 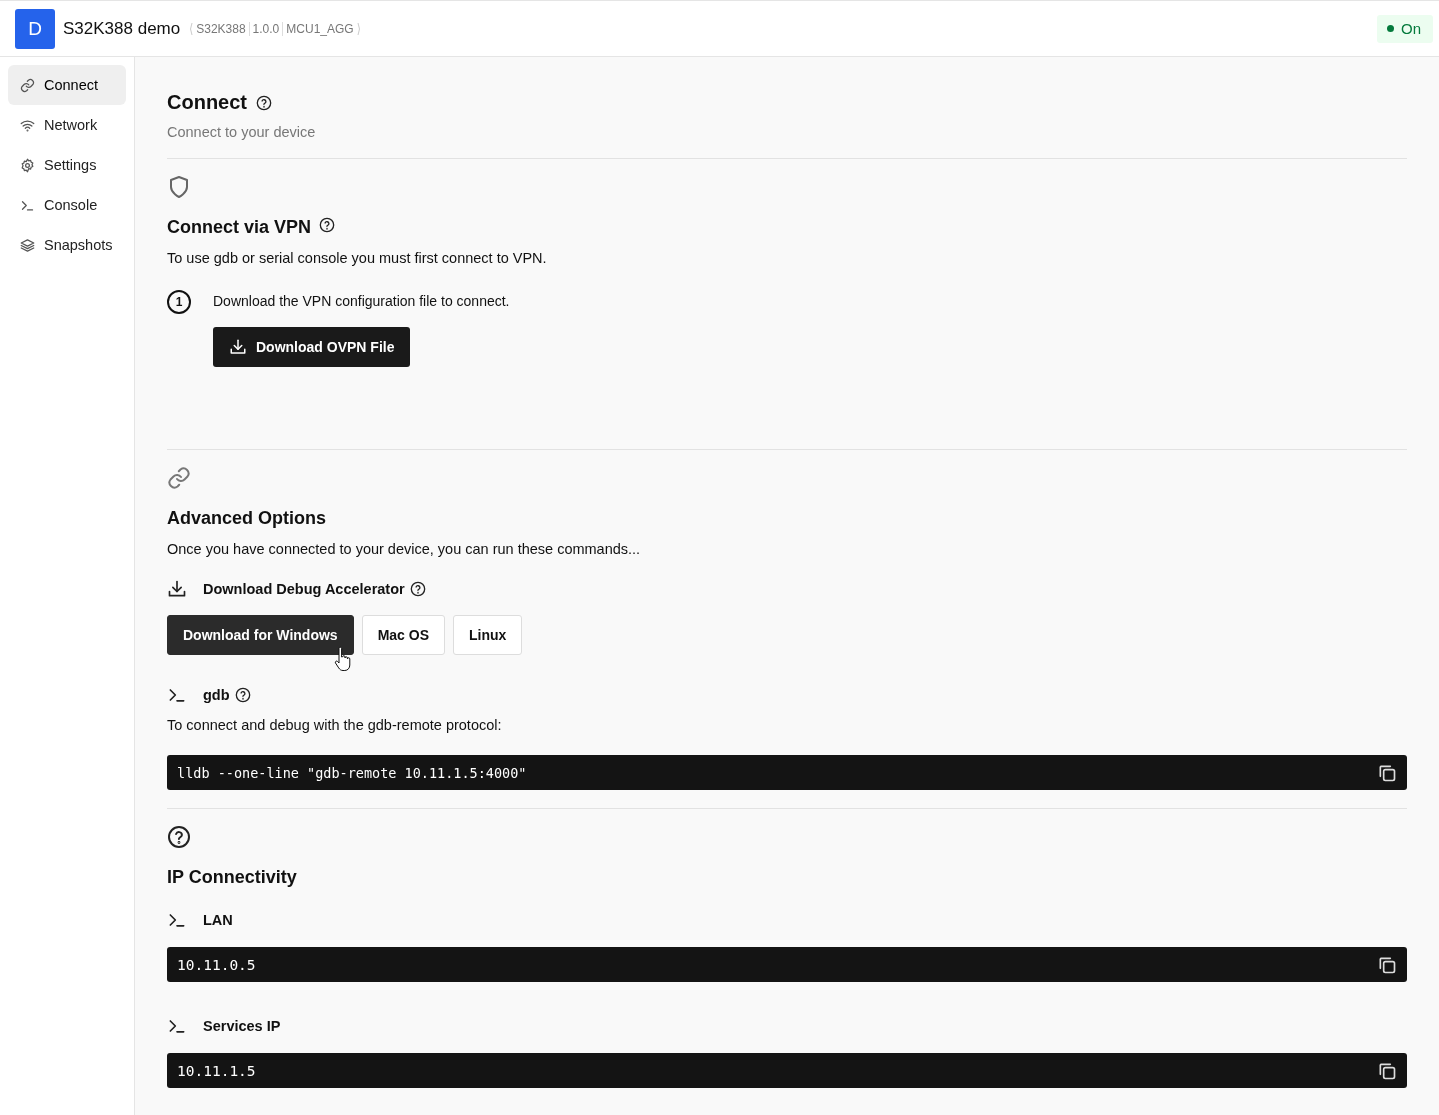 What do you see at coordinates (67, 245) in the screenshot?
I see `sidebar-item: Snapshots` at bounding box center [67, 245].